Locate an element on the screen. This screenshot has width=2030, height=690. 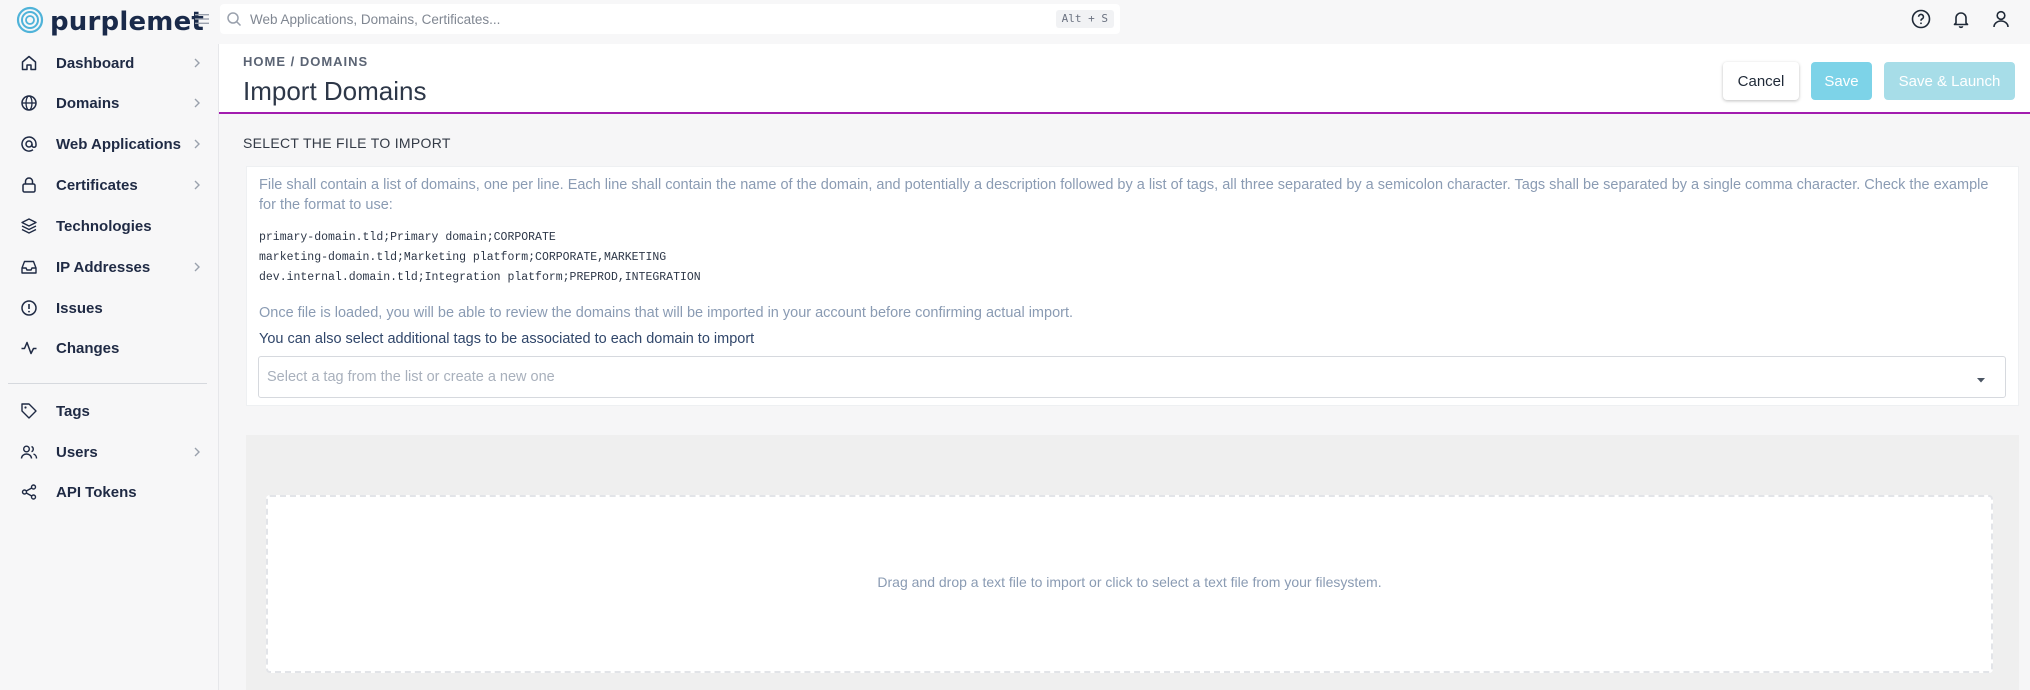
logo: purplemet is located at coordinates (110, 22).